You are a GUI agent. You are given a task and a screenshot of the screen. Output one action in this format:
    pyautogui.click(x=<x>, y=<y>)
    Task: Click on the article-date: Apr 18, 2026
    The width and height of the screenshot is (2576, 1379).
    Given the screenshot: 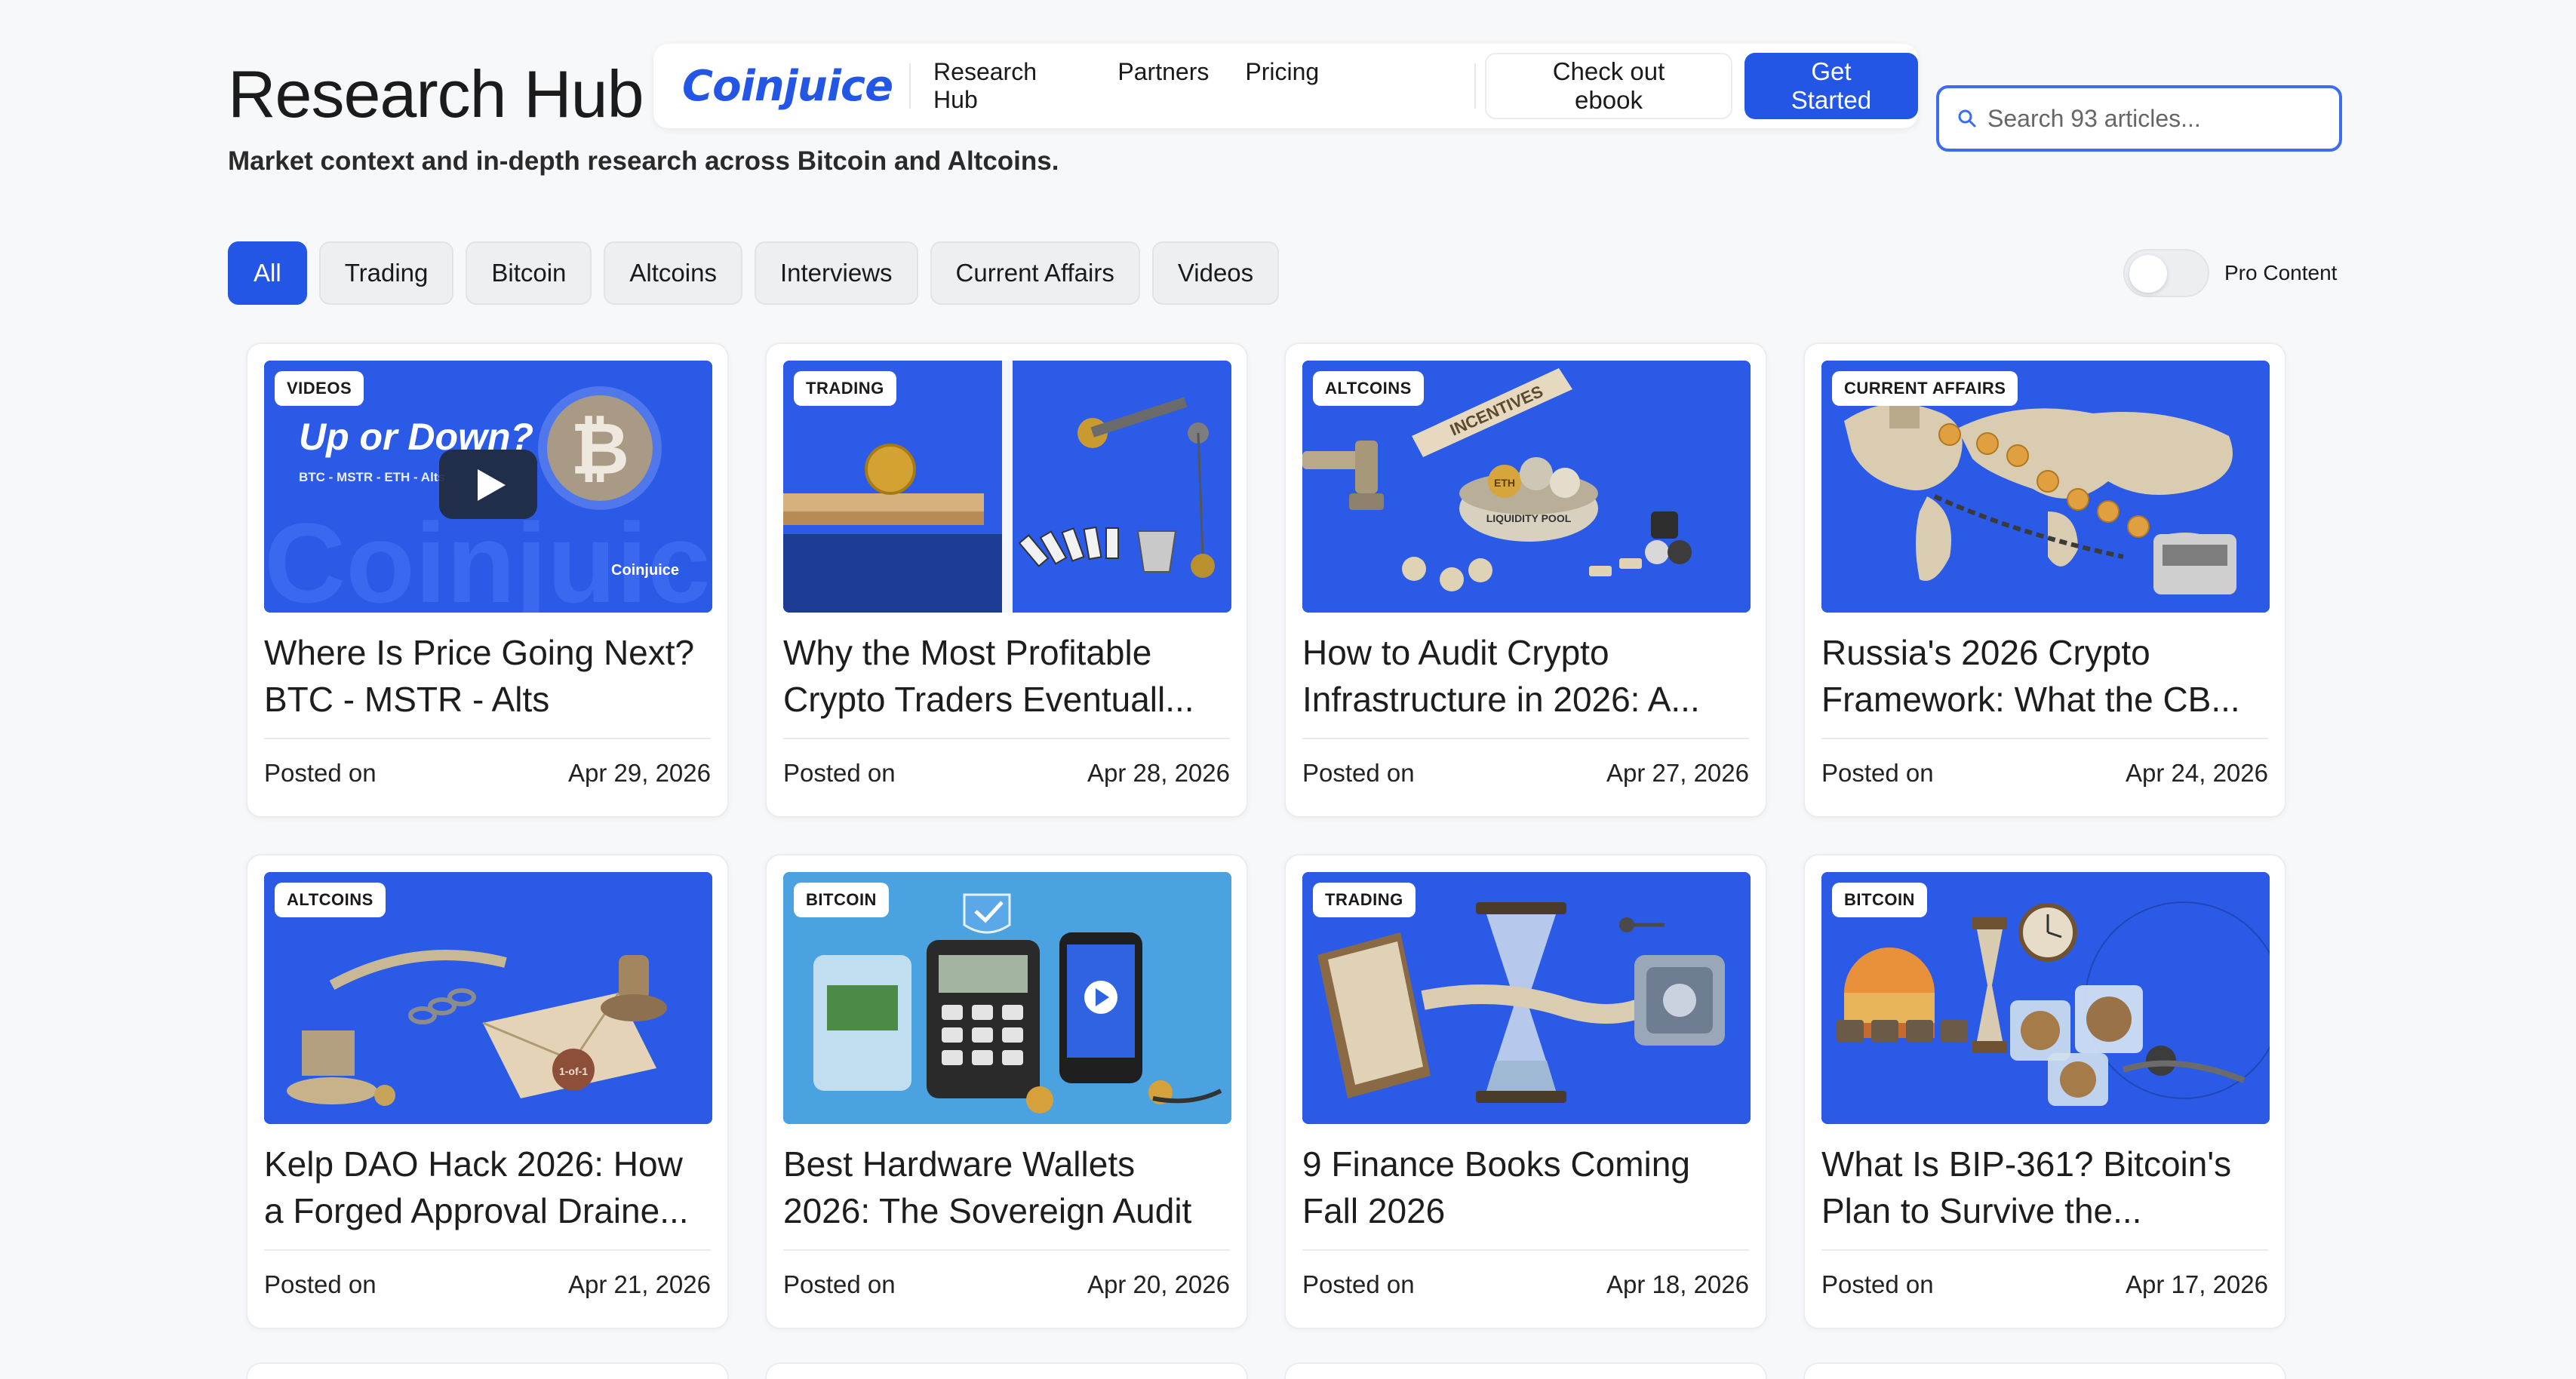 What is the action you would take?
    pyautogui.click(x=1677, y=1284)
    